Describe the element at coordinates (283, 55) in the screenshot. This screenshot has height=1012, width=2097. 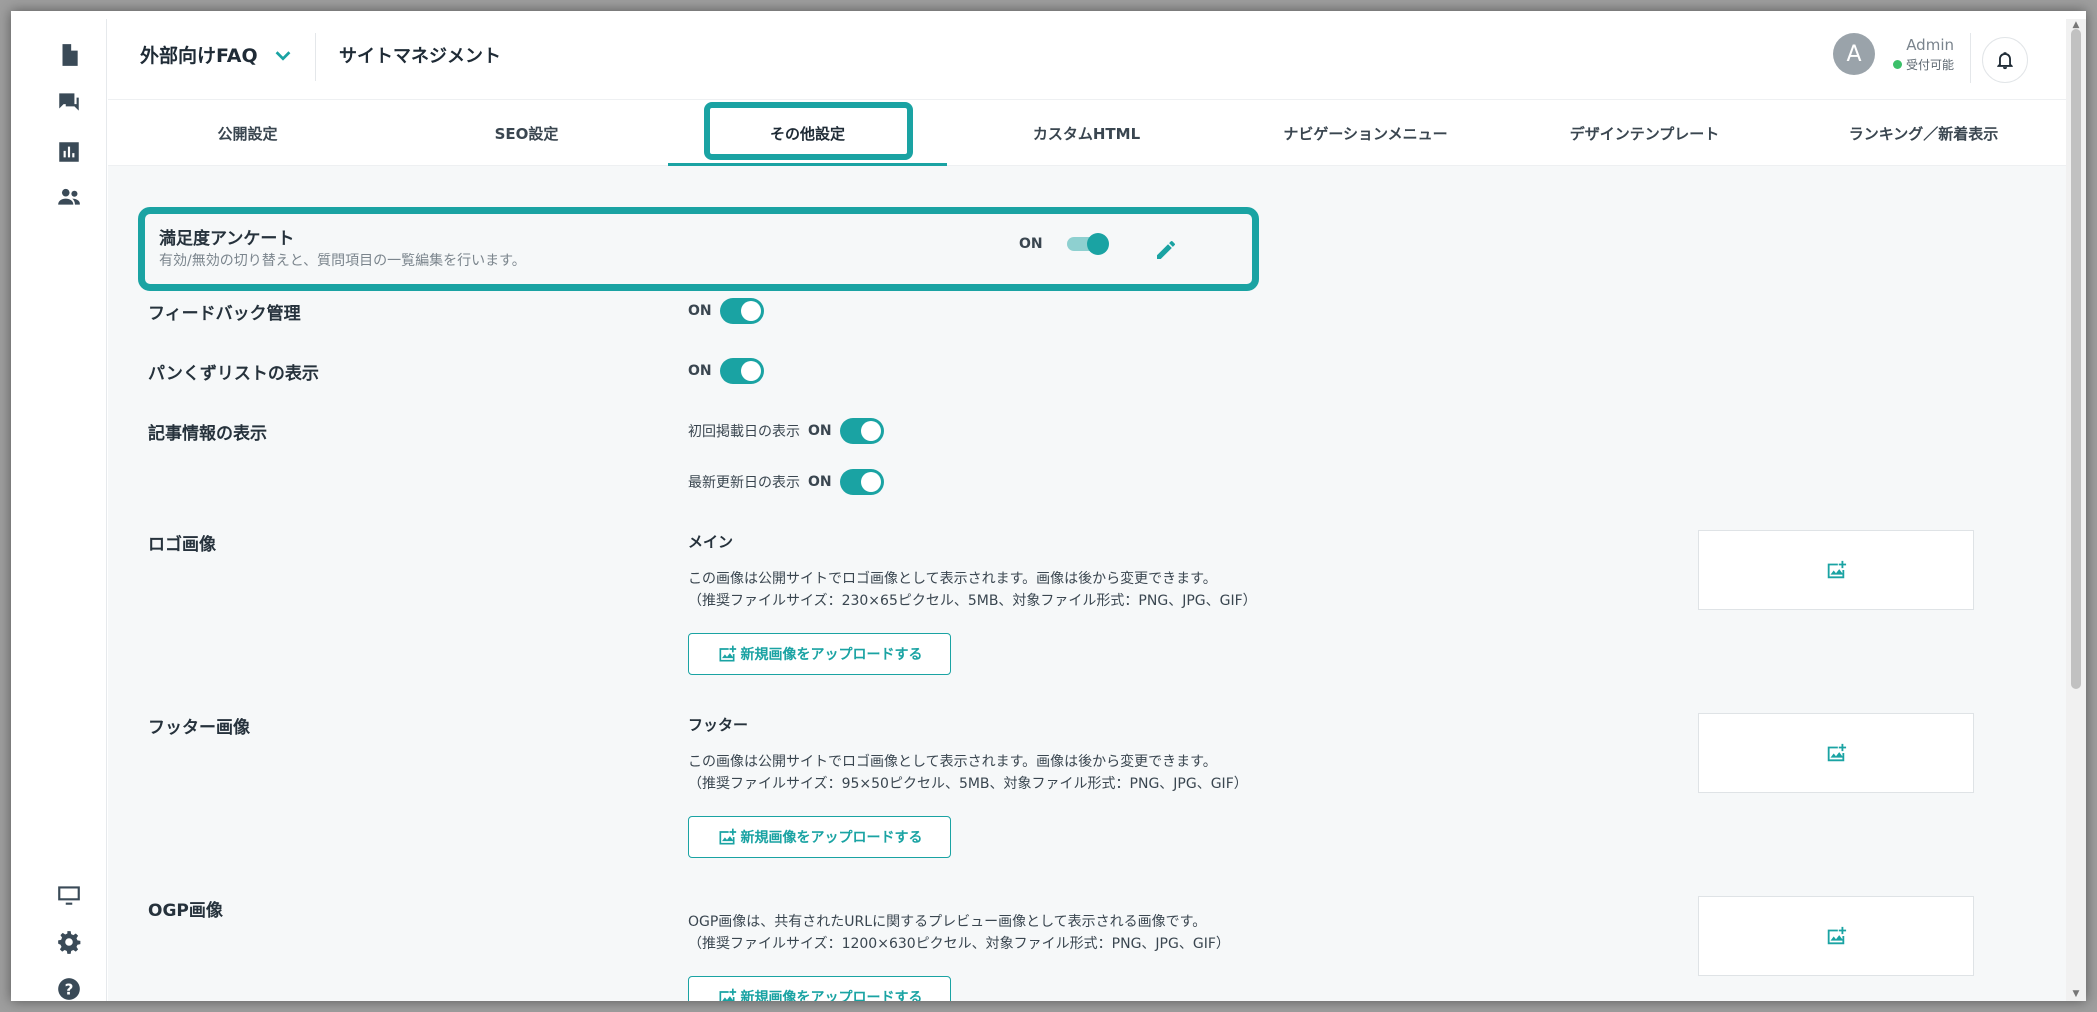
I see `chevron-down-icon` at that location.